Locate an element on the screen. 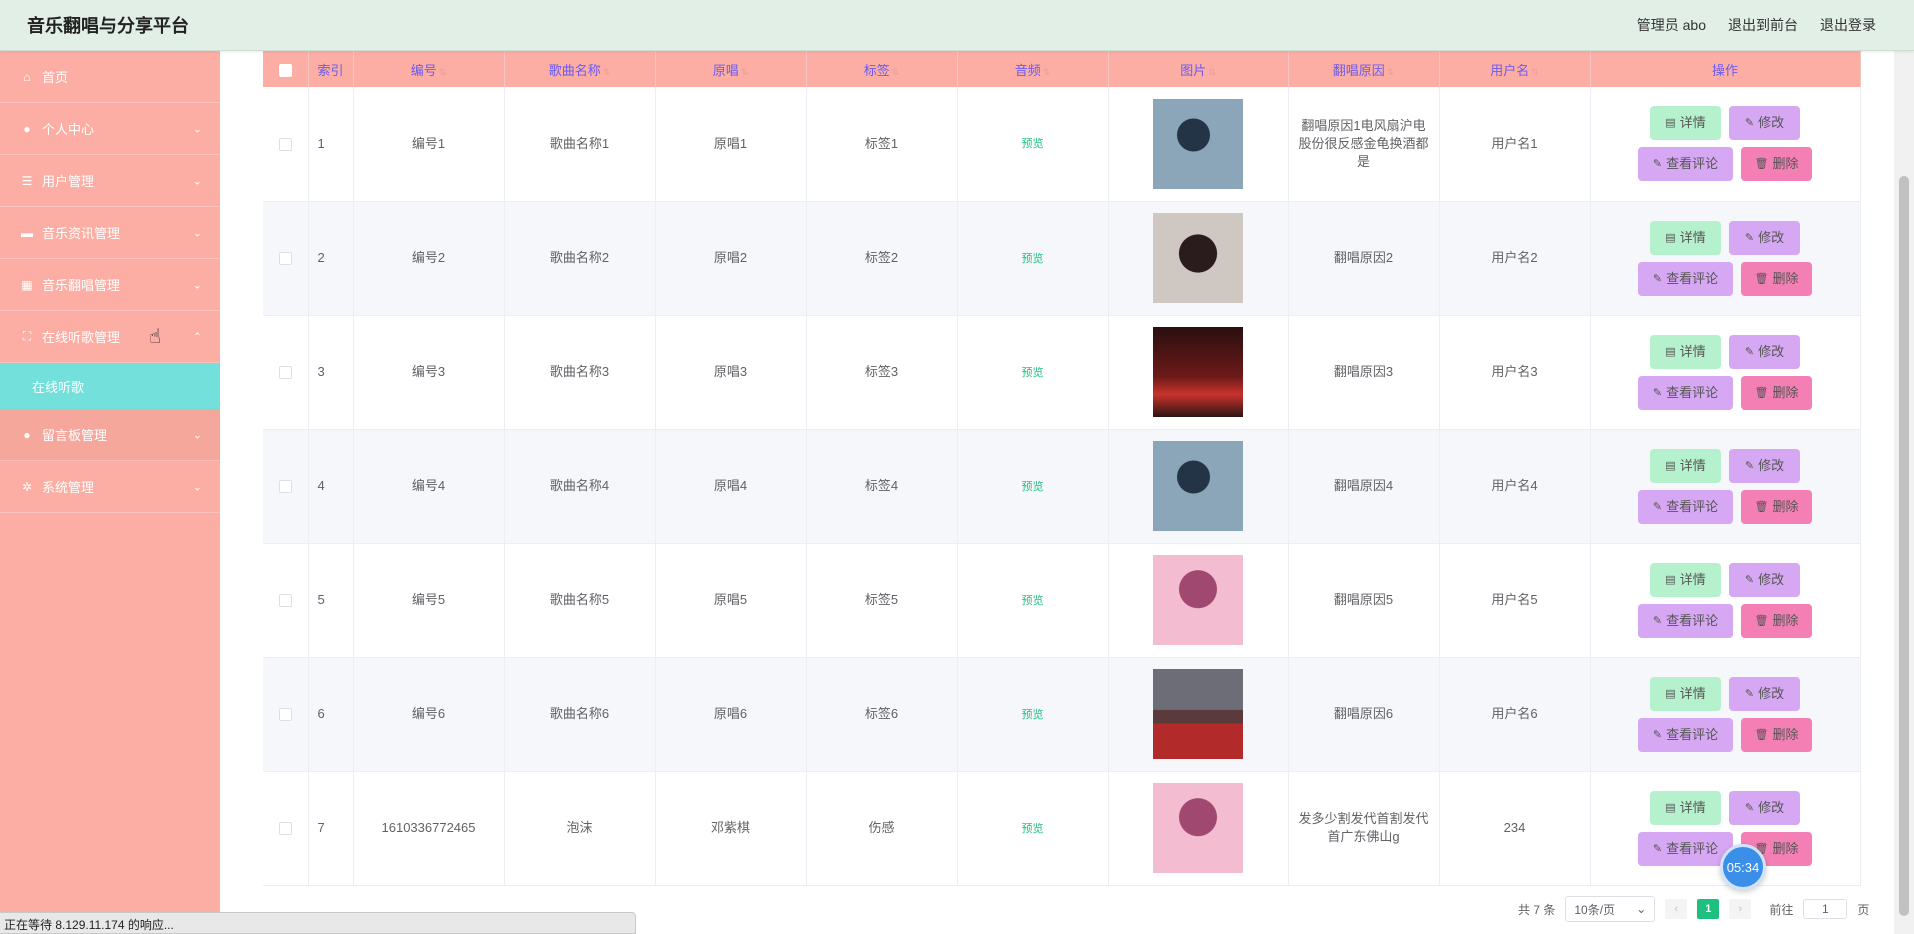 This screenshot has width=1914, height=934. col-original: 原唱 ⇅ is located at coordinates (731, 69).